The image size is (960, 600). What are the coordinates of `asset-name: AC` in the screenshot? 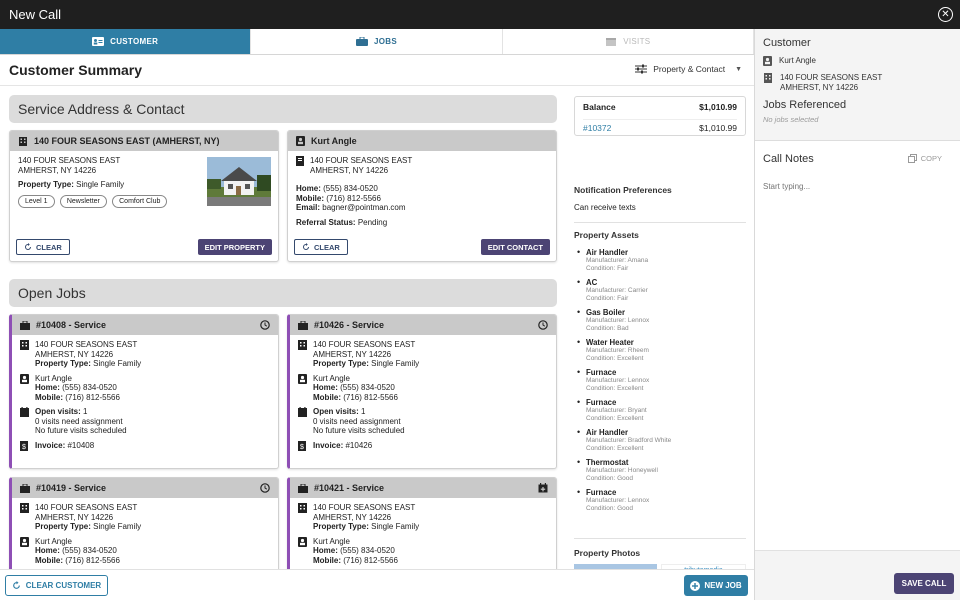 It's located at (592, 282).